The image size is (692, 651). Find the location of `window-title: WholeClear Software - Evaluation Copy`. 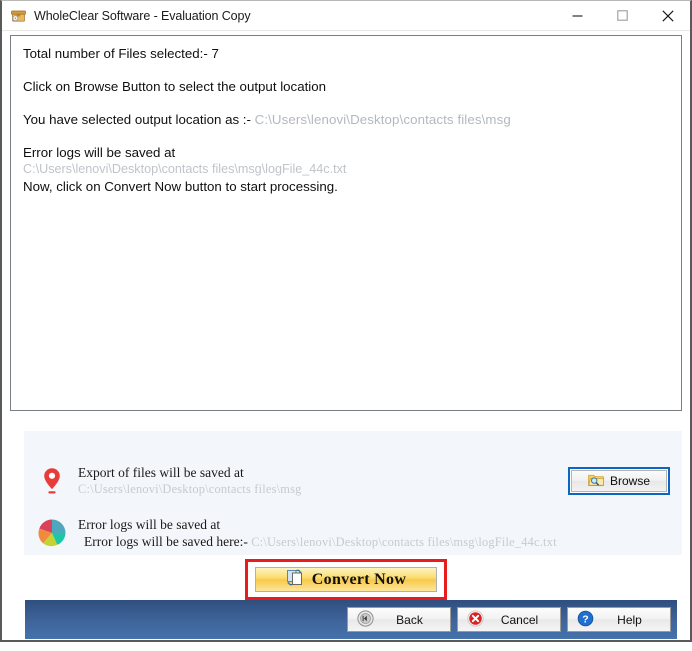

window-title: WholeClear Software - Evaluation Copy is located at coordinates (142, 15).